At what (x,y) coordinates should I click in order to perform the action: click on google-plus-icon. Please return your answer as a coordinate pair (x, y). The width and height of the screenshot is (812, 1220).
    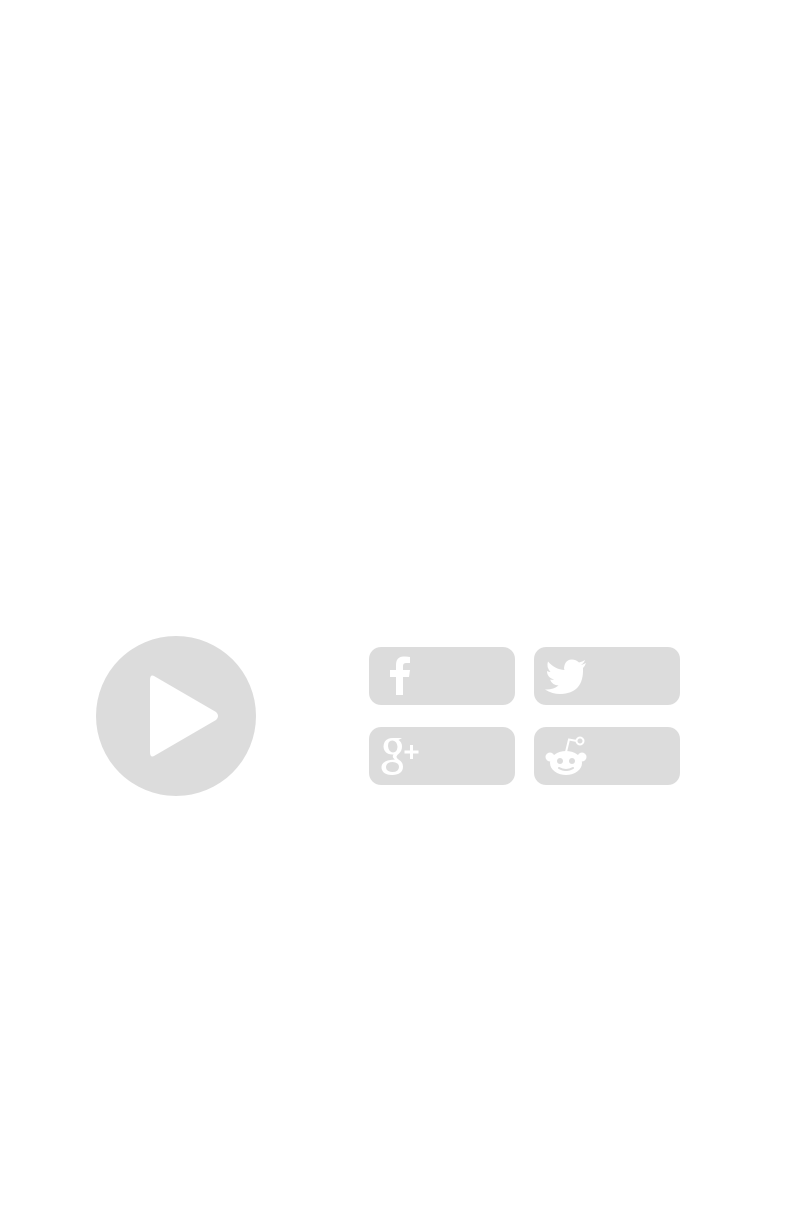
    Looking at the image, I should click on (400, 756).